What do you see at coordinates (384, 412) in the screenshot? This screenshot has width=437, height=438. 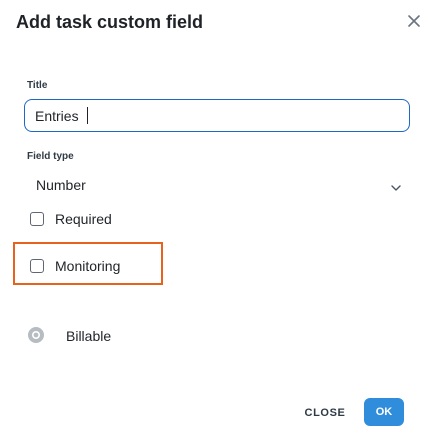 I see `ok-button: OK` at bounding box center [384, 412].